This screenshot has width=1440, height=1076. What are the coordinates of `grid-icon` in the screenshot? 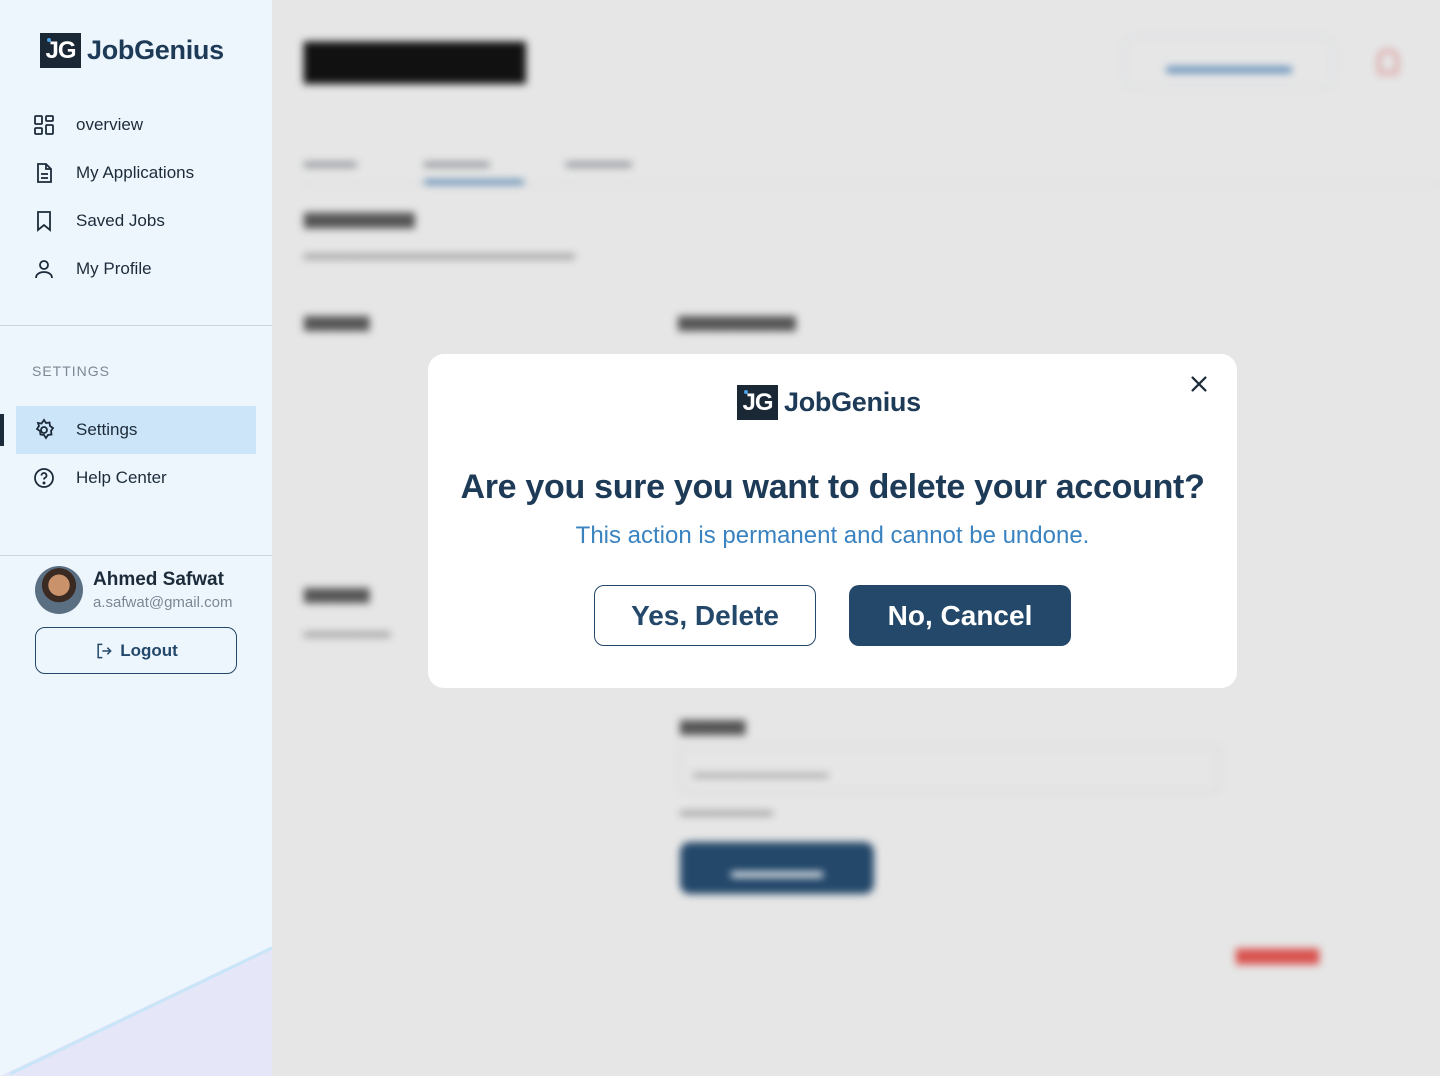 It's located at (44, 125).